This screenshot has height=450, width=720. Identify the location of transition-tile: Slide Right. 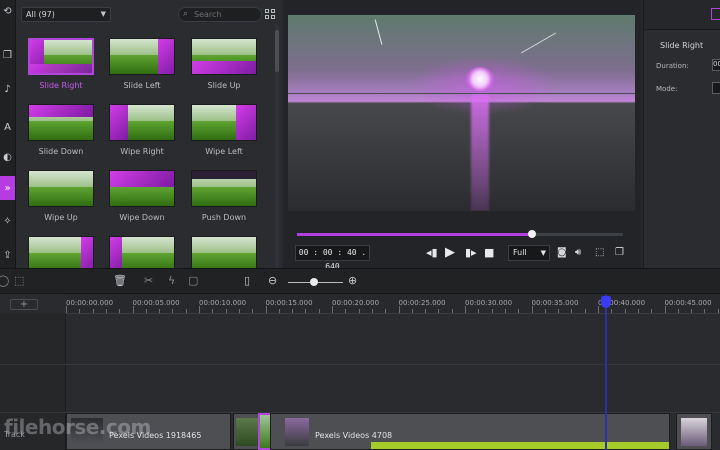
(61, 64).